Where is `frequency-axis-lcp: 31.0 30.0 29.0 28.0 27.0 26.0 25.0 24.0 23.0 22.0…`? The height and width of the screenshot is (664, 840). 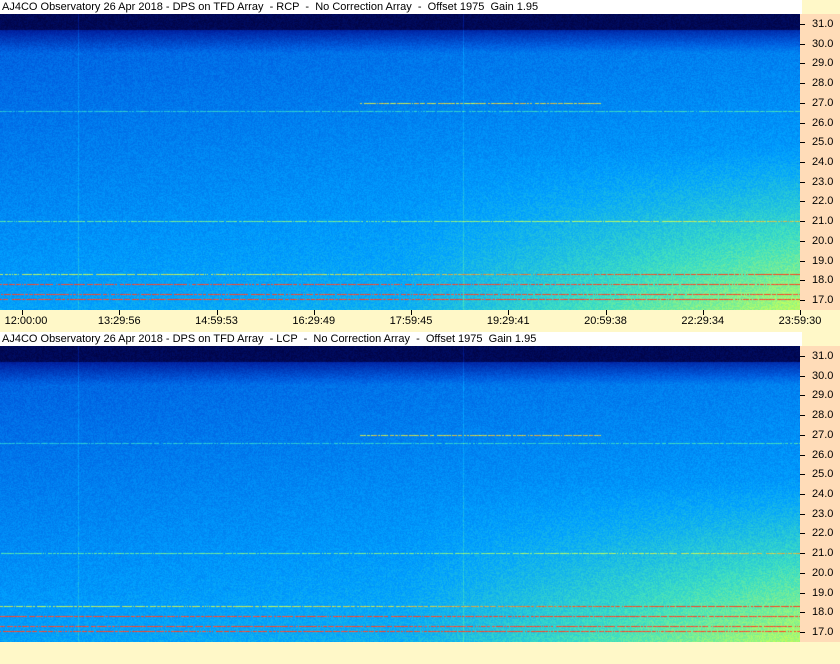 frequency-axis-lcp: 31.0 30.0 29.0 28.0 27.0 26.0 25.0 24.0 23.0 22.0… is located at coordinates (820, 494).